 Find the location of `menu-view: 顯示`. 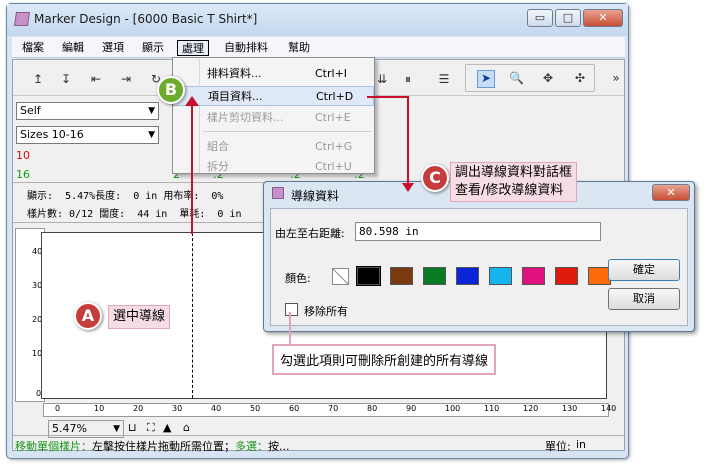

menu-view: 顯示 is located at coordinates (153, 48).